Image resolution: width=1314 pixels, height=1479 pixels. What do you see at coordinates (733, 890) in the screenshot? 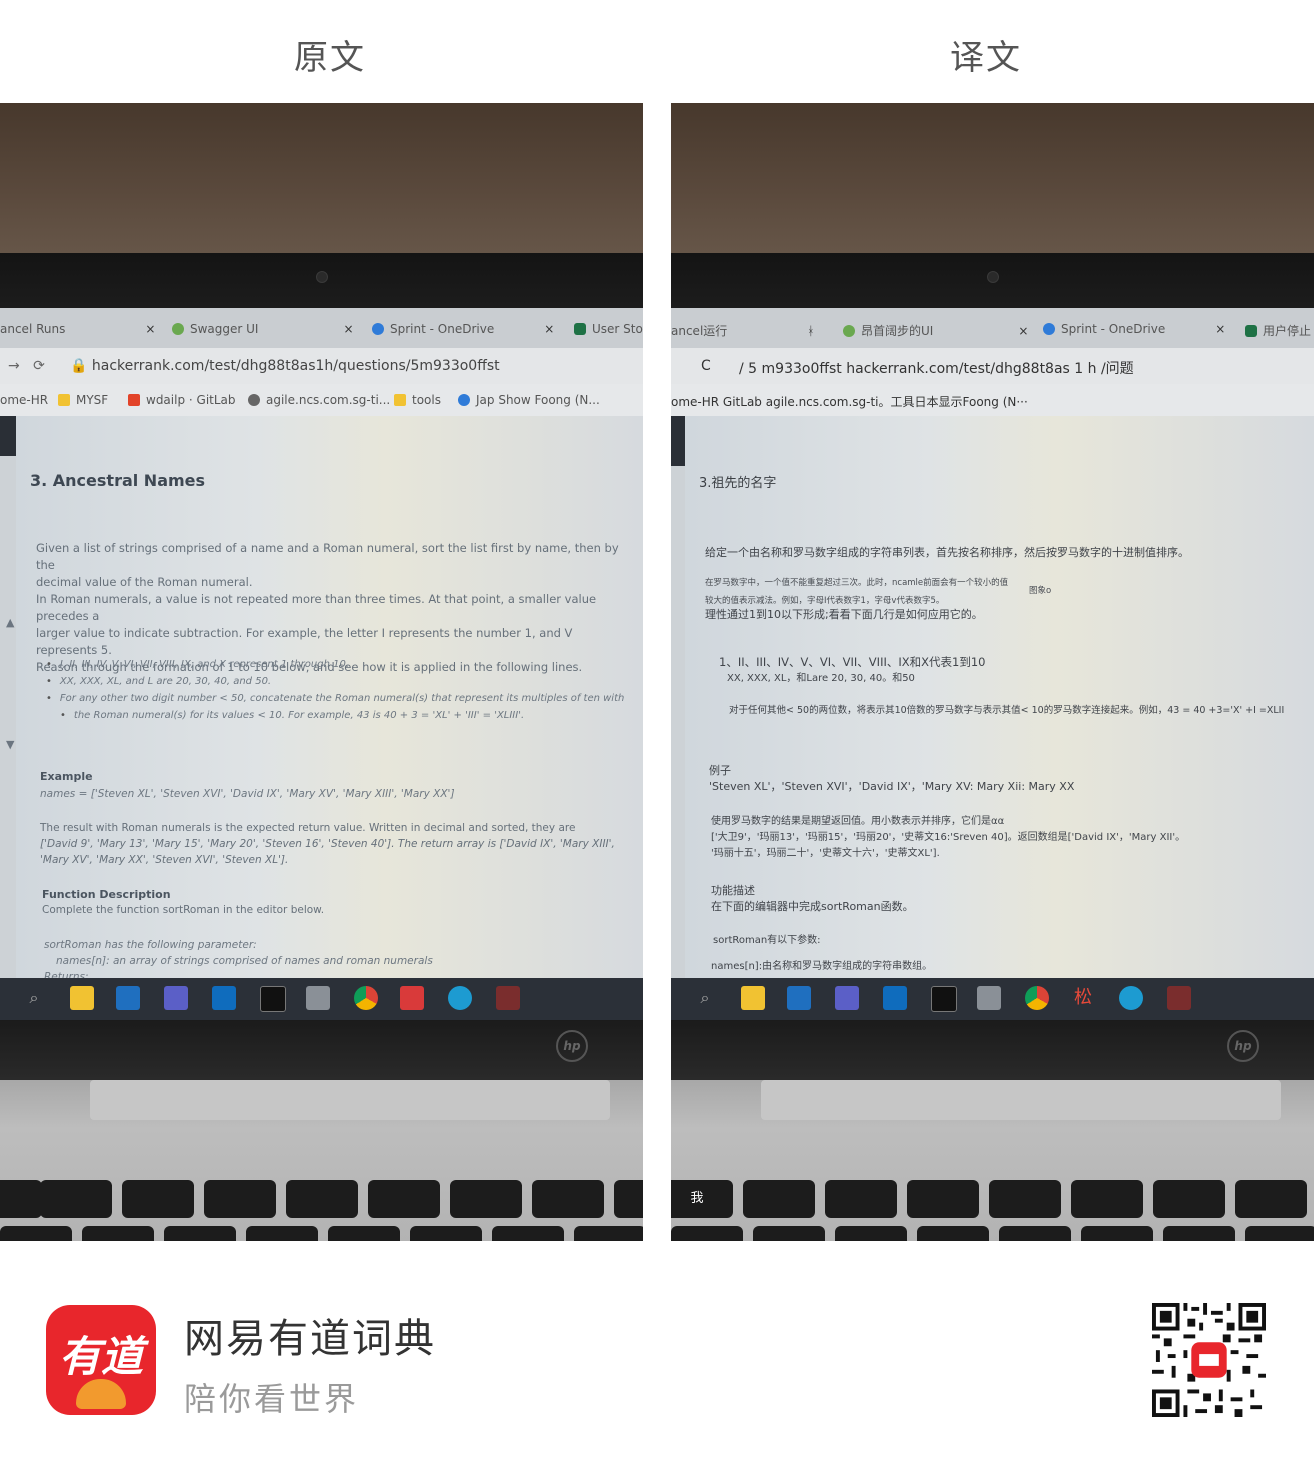
I see `function-description-label: 功能描述` at bounding box center [733, 890].